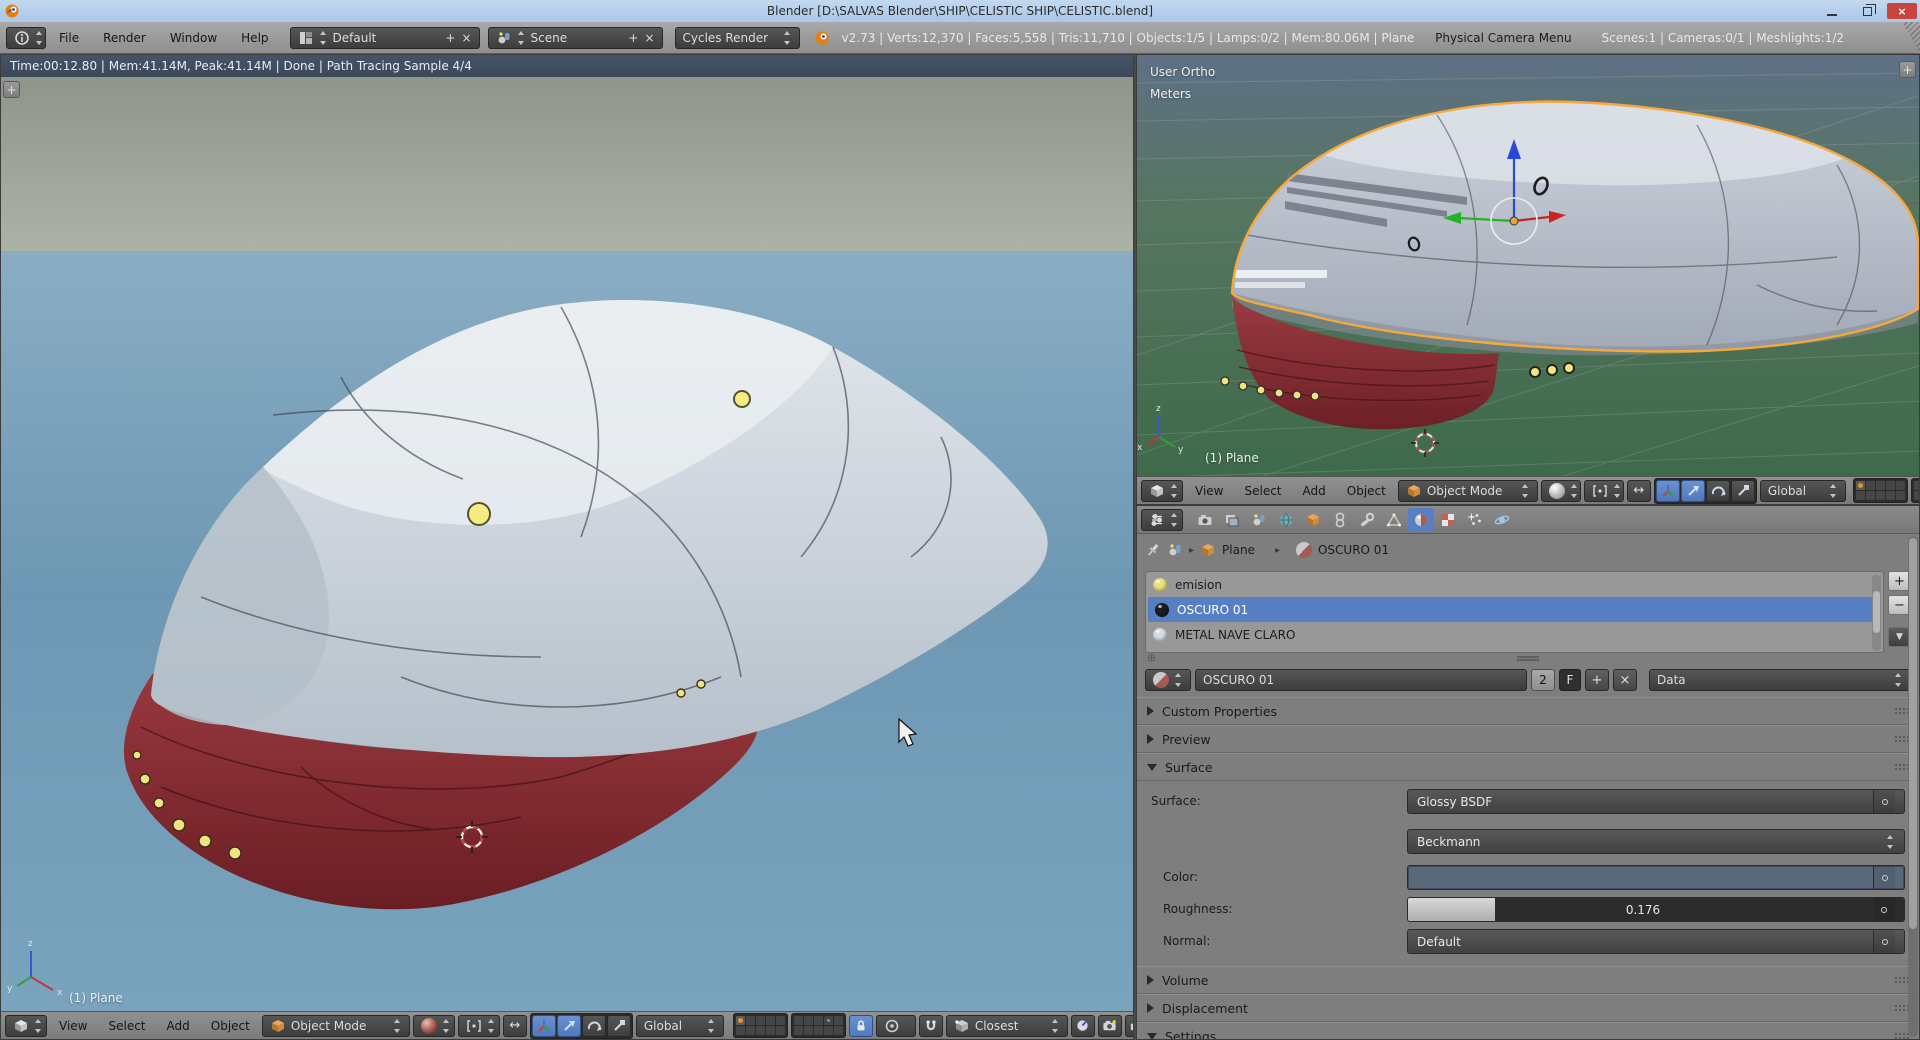  I want to click on surface-shader-selector: Glossy BSDF, so click(1656, 801).